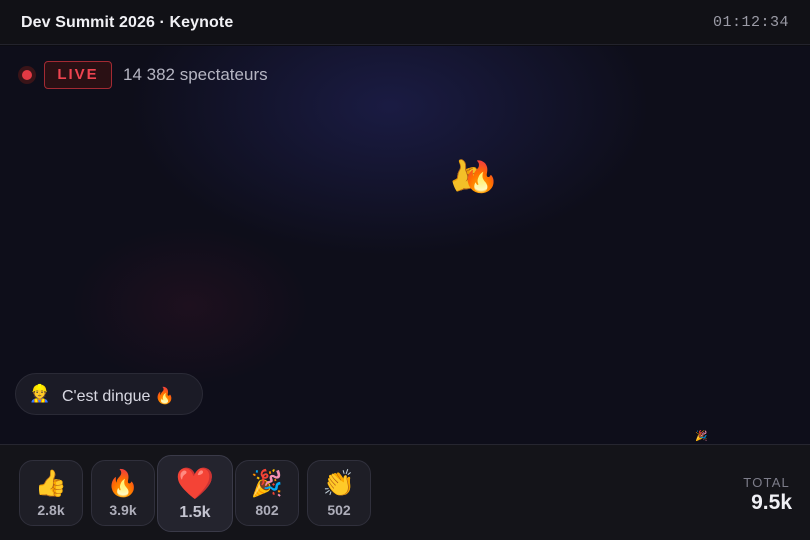  What do you see at coordinates (267, 510) in the screenshot?
I see `reaction-count: 802` at bounding box center [267, 510].